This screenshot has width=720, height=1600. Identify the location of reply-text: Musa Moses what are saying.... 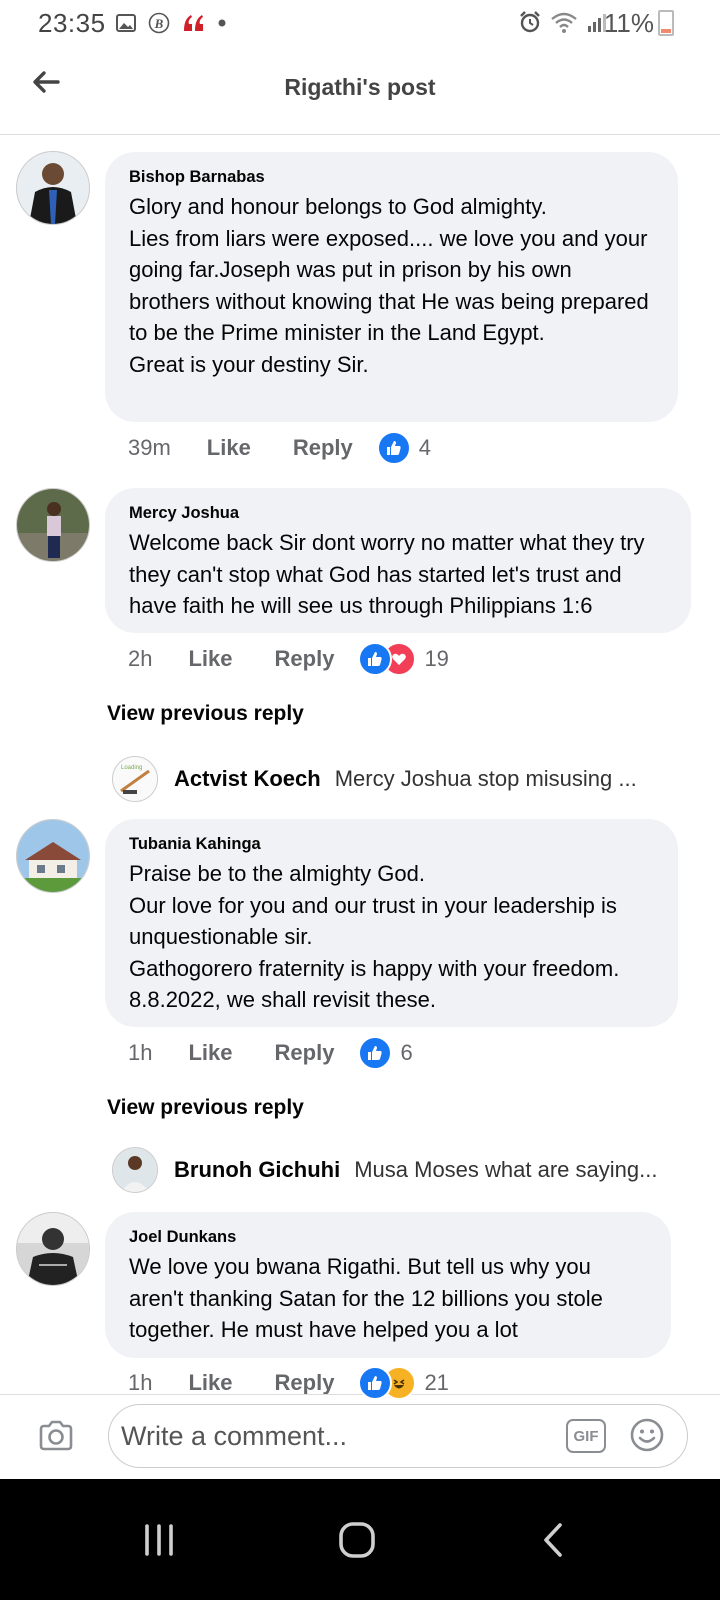
(506, 1169).